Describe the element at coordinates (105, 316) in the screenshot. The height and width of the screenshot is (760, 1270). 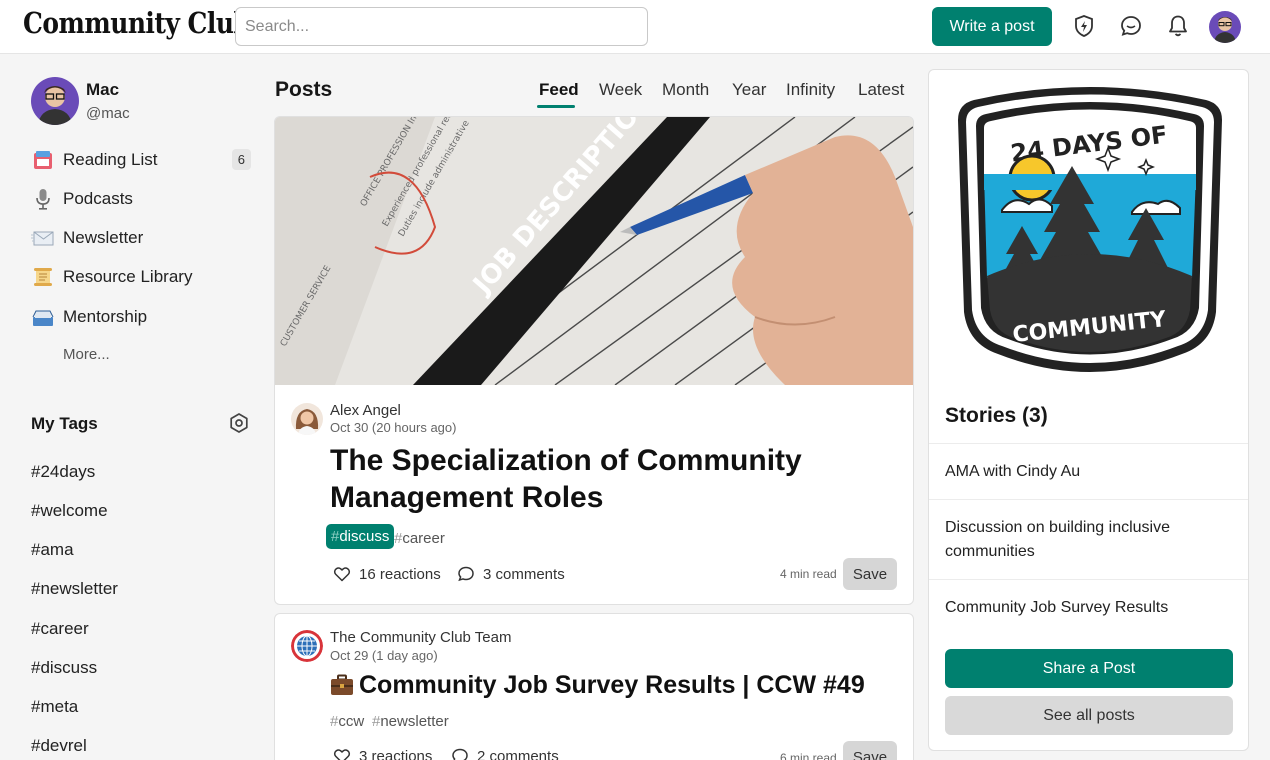
I see `sidebar-item-label: Mentorship` at that location.